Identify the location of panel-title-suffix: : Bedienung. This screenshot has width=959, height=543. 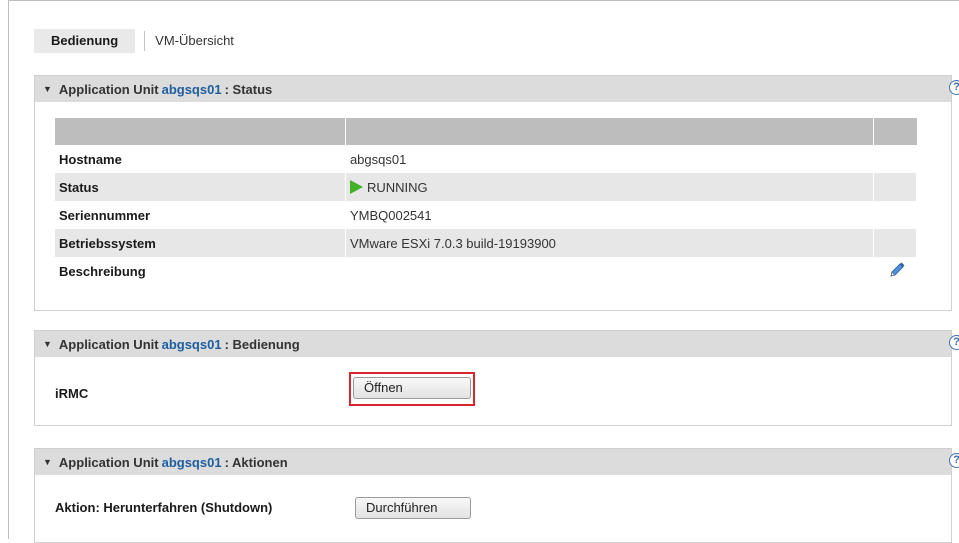
(262, 344).